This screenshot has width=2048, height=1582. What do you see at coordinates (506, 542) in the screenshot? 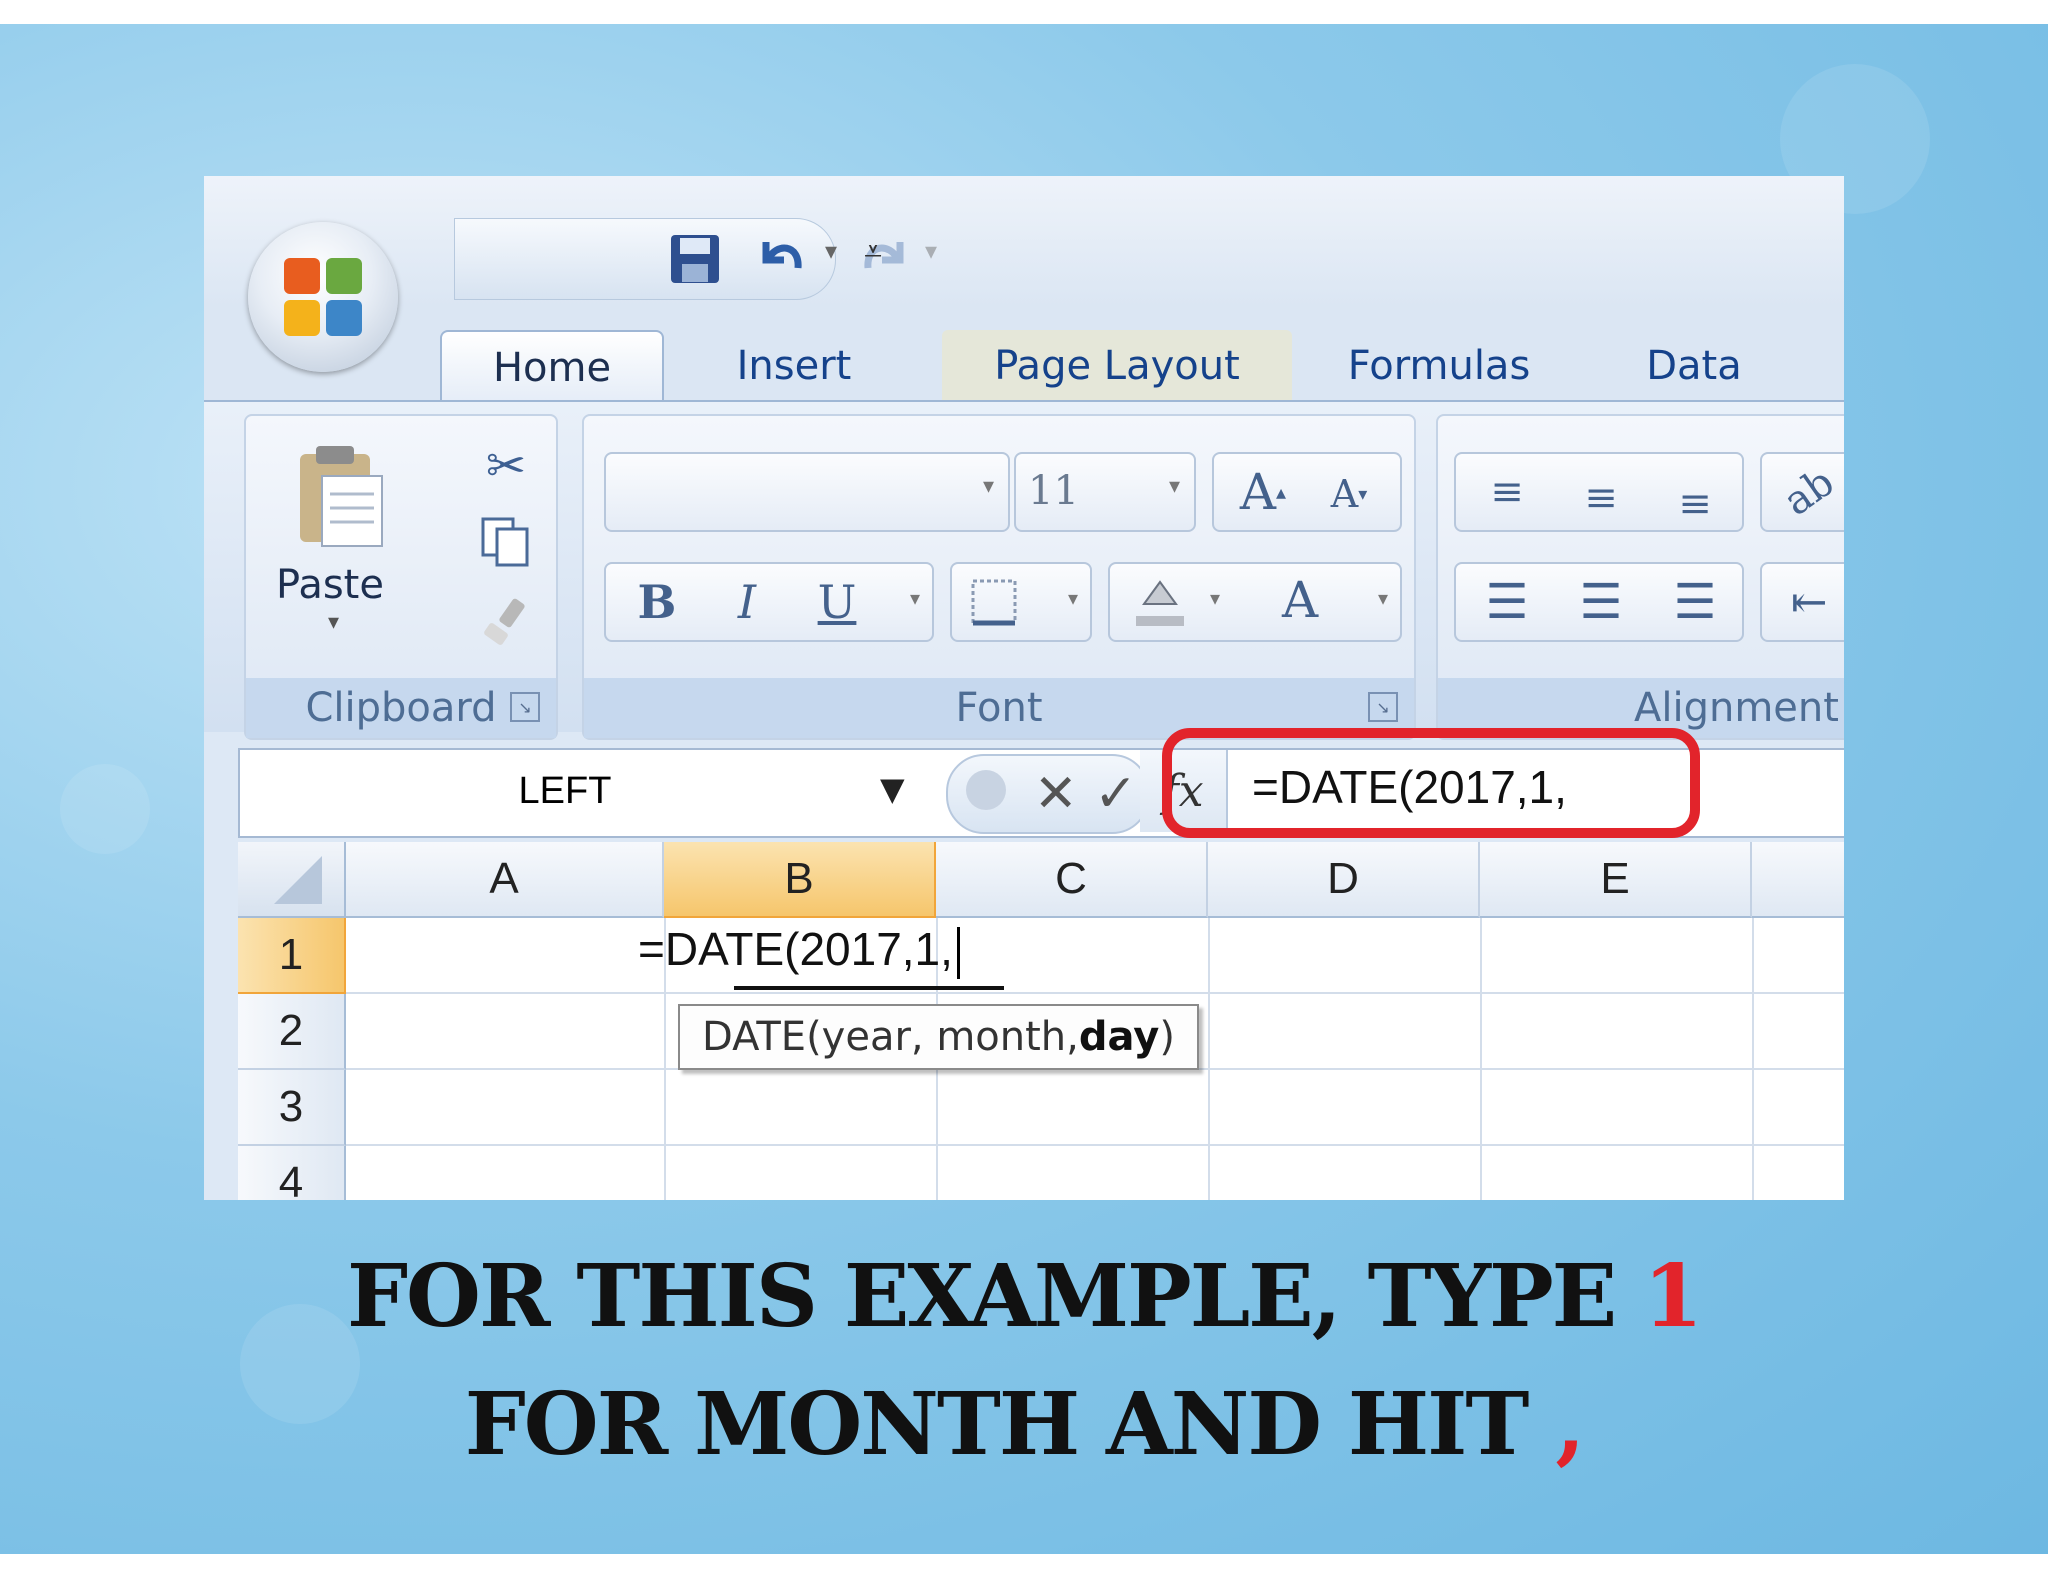
I see `copy-icon` at bounding box center [506, 542].